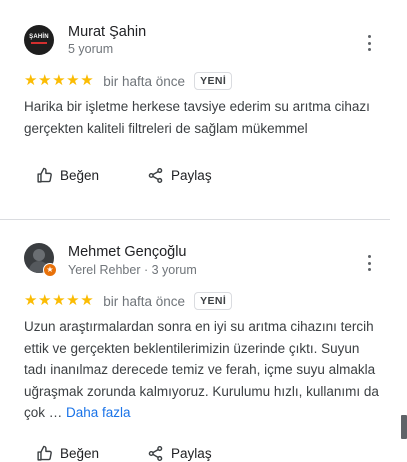  What do you see at coordinates (107, 32) in the screenshot?
I see `reviewer-name: Murat Şahin` at bounding box center [107, 32].